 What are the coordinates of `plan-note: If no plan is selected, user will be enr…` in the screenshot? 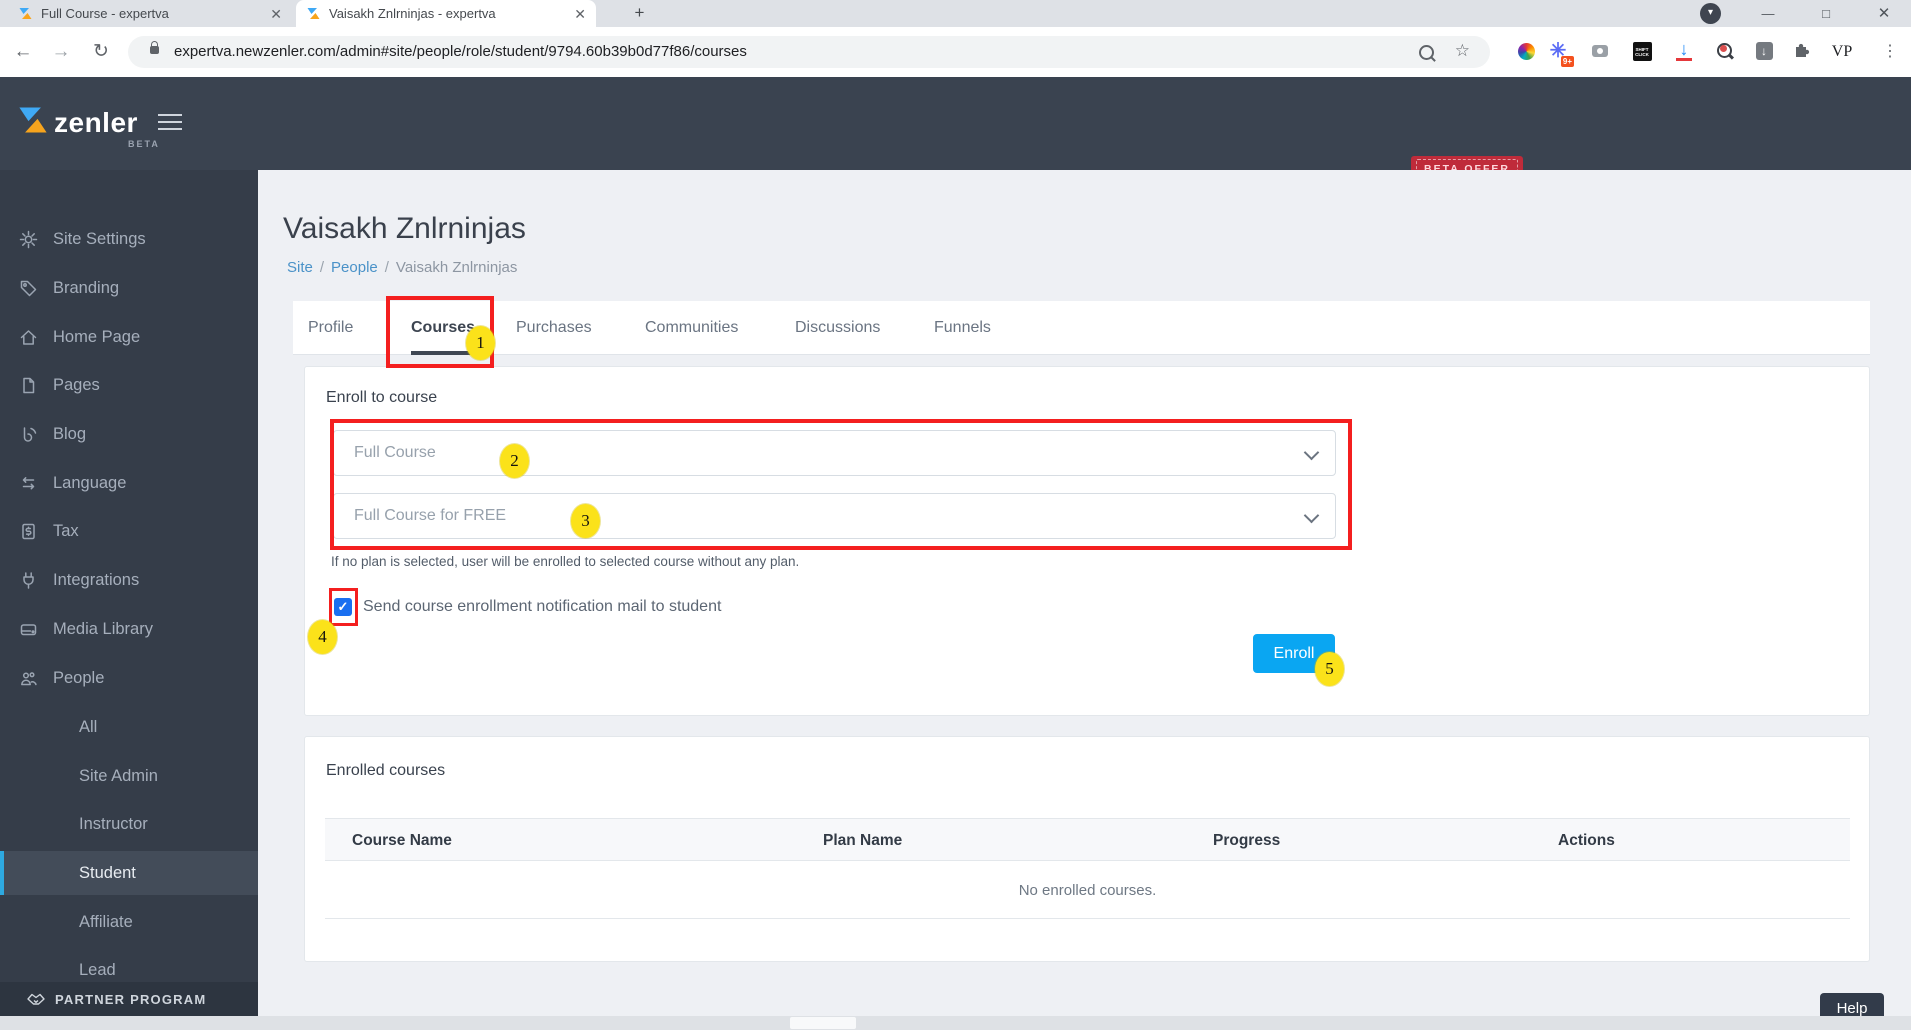 It's located at (565, 561).